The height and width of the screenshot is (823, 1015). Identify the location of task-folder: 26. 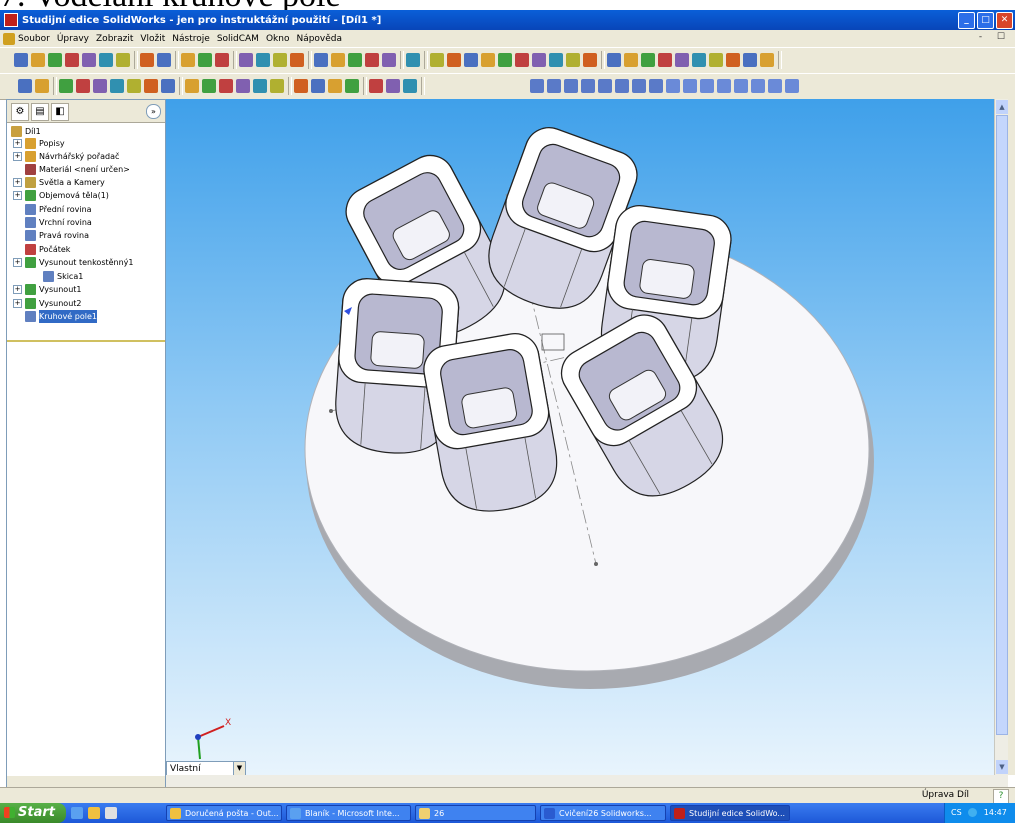
(475, 813).